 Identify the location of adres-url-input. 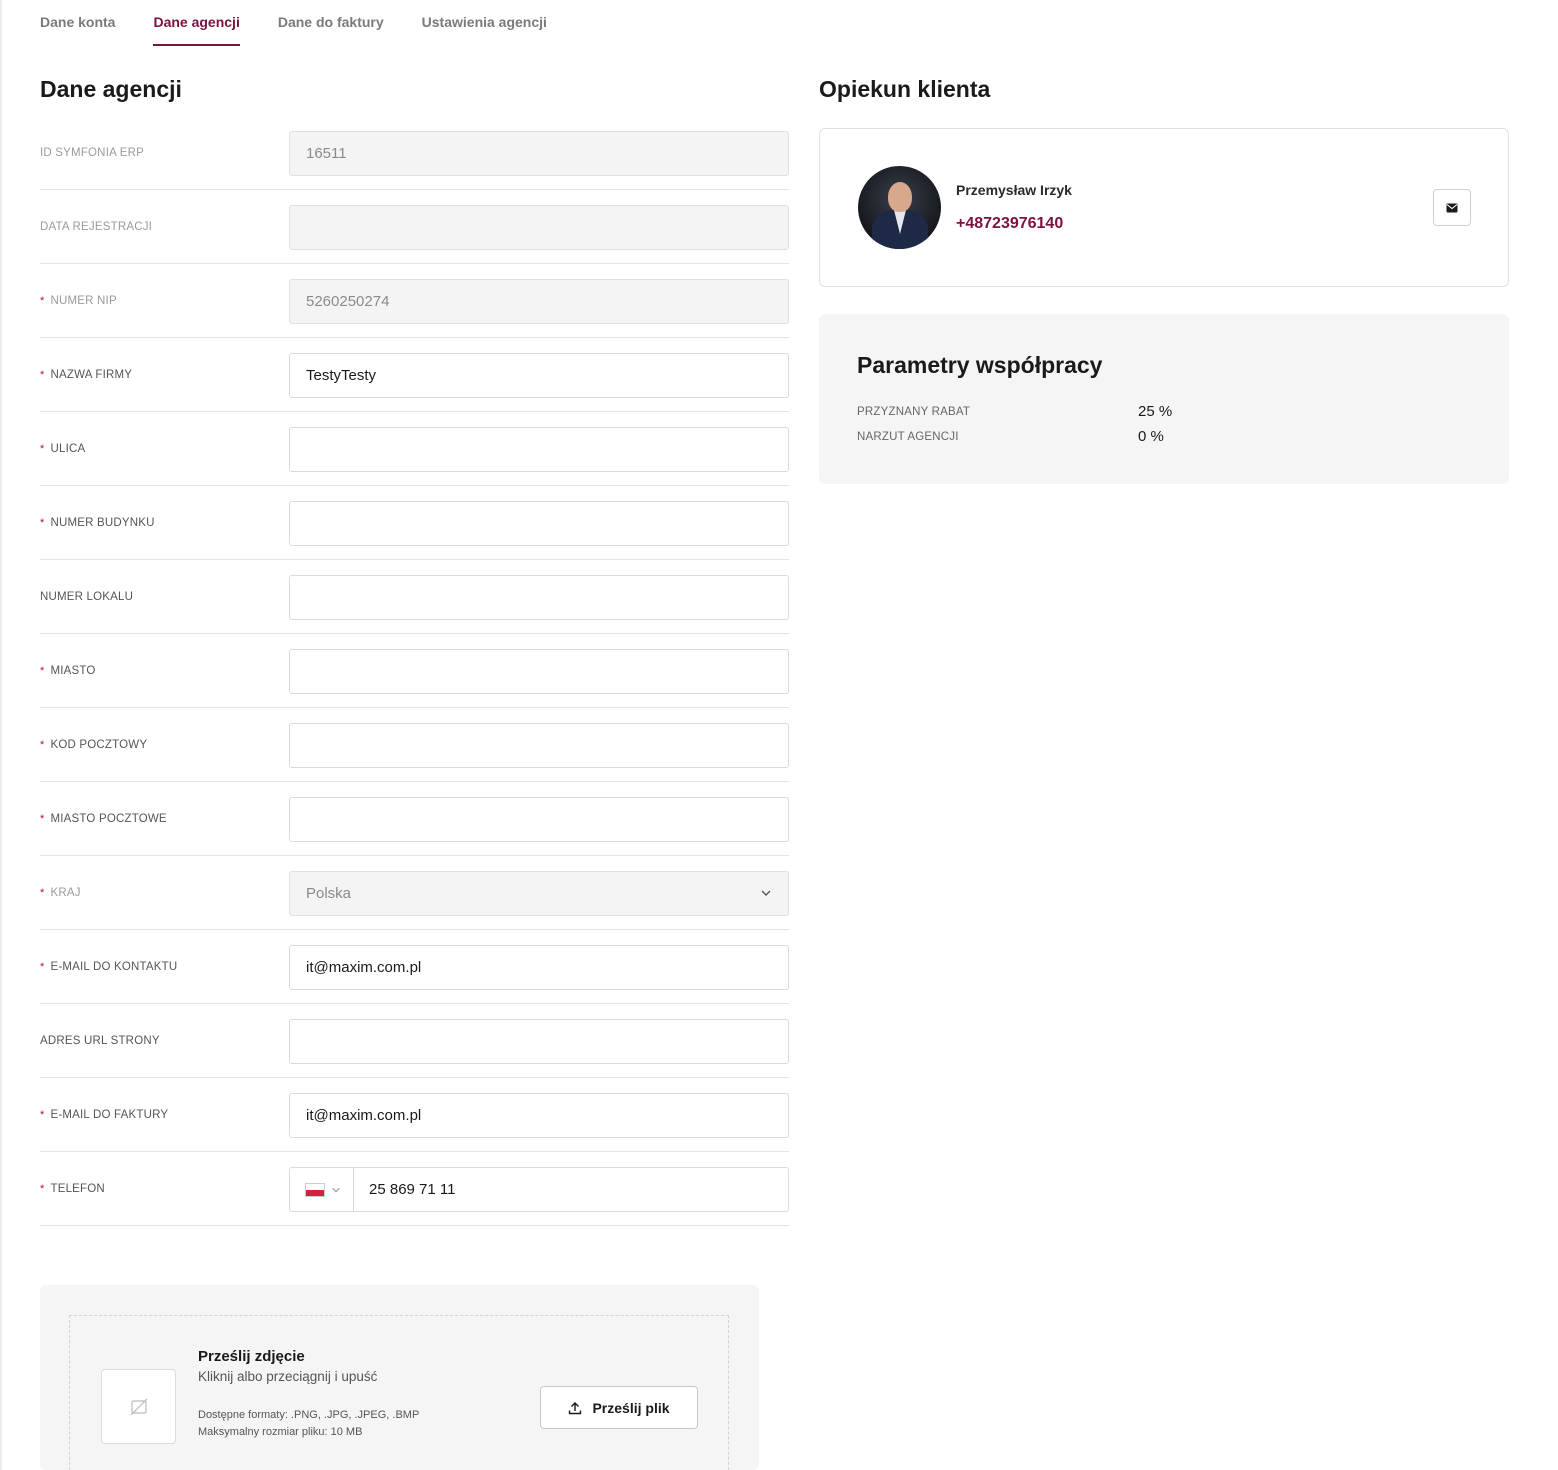
(539, 1041).